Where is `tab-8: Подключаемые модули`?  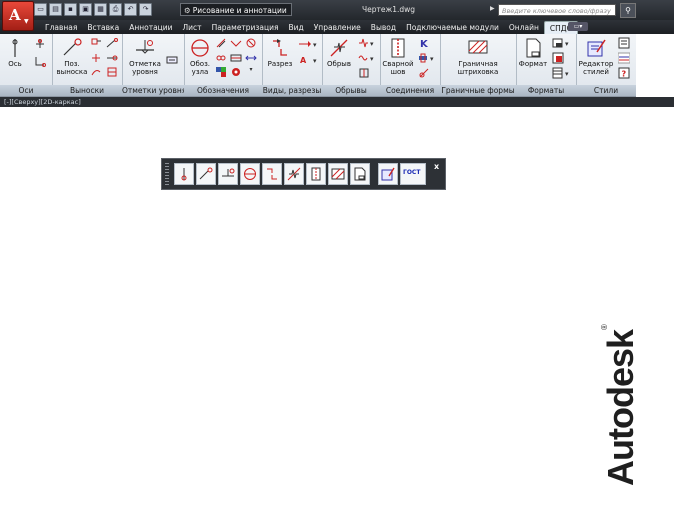
tab-8: Подключаемые модули is located at coordinates (452, 27).